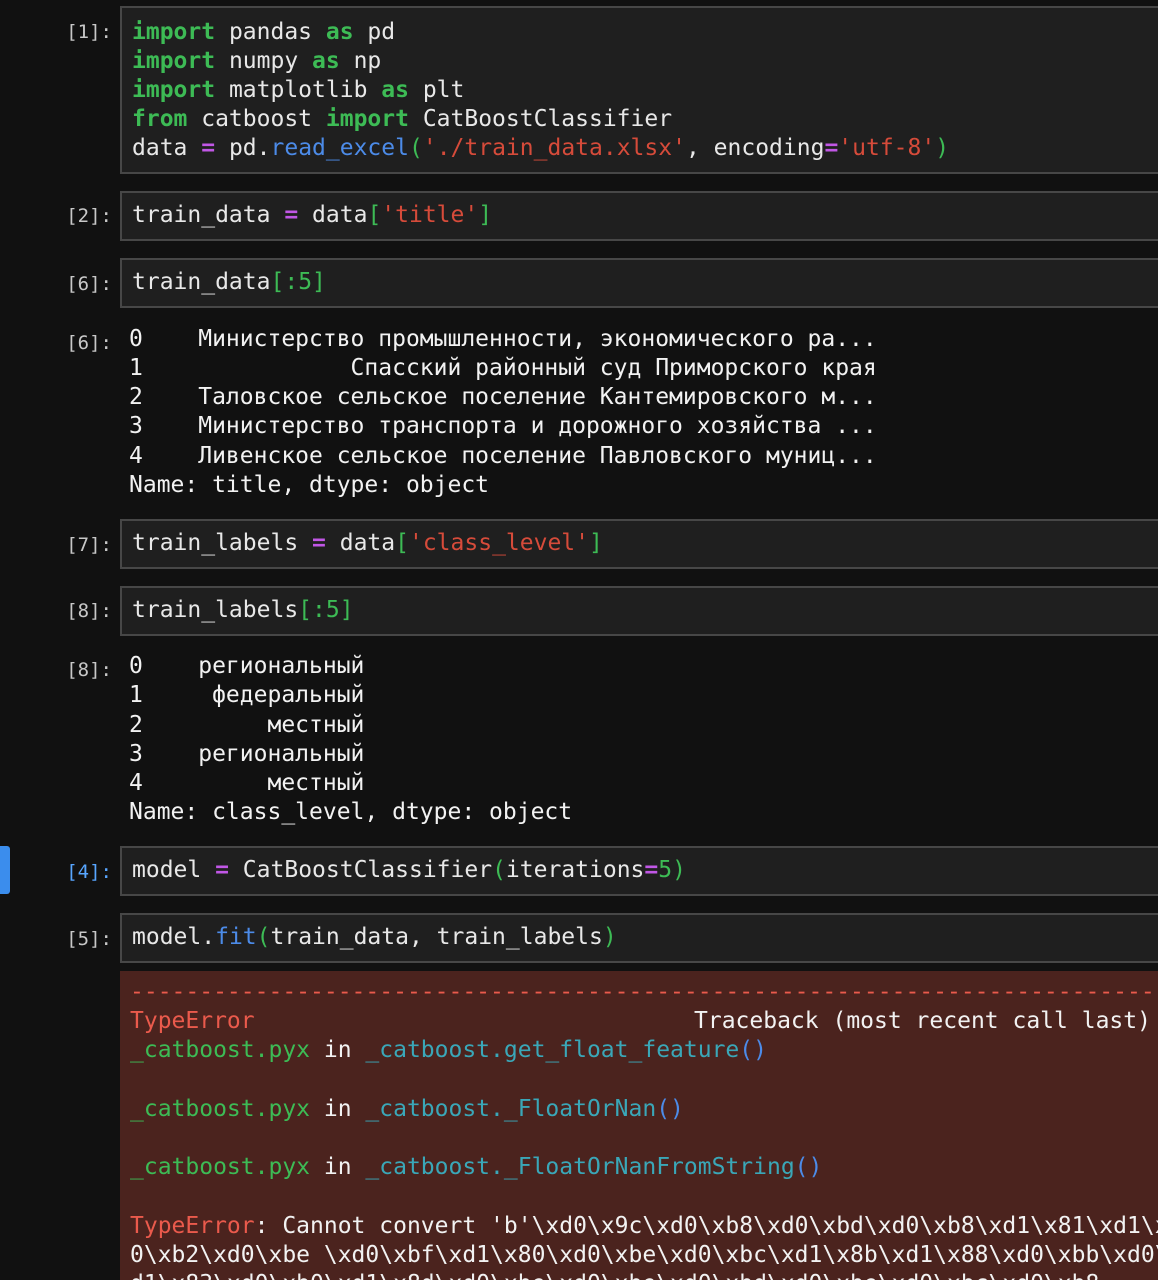 The width and height of the screenshot is (1158, 1280). What do you see at coordinates (247, 754) in the screenshot?
I see `output-line: 3 региональный` at bounding box center [247, 754].